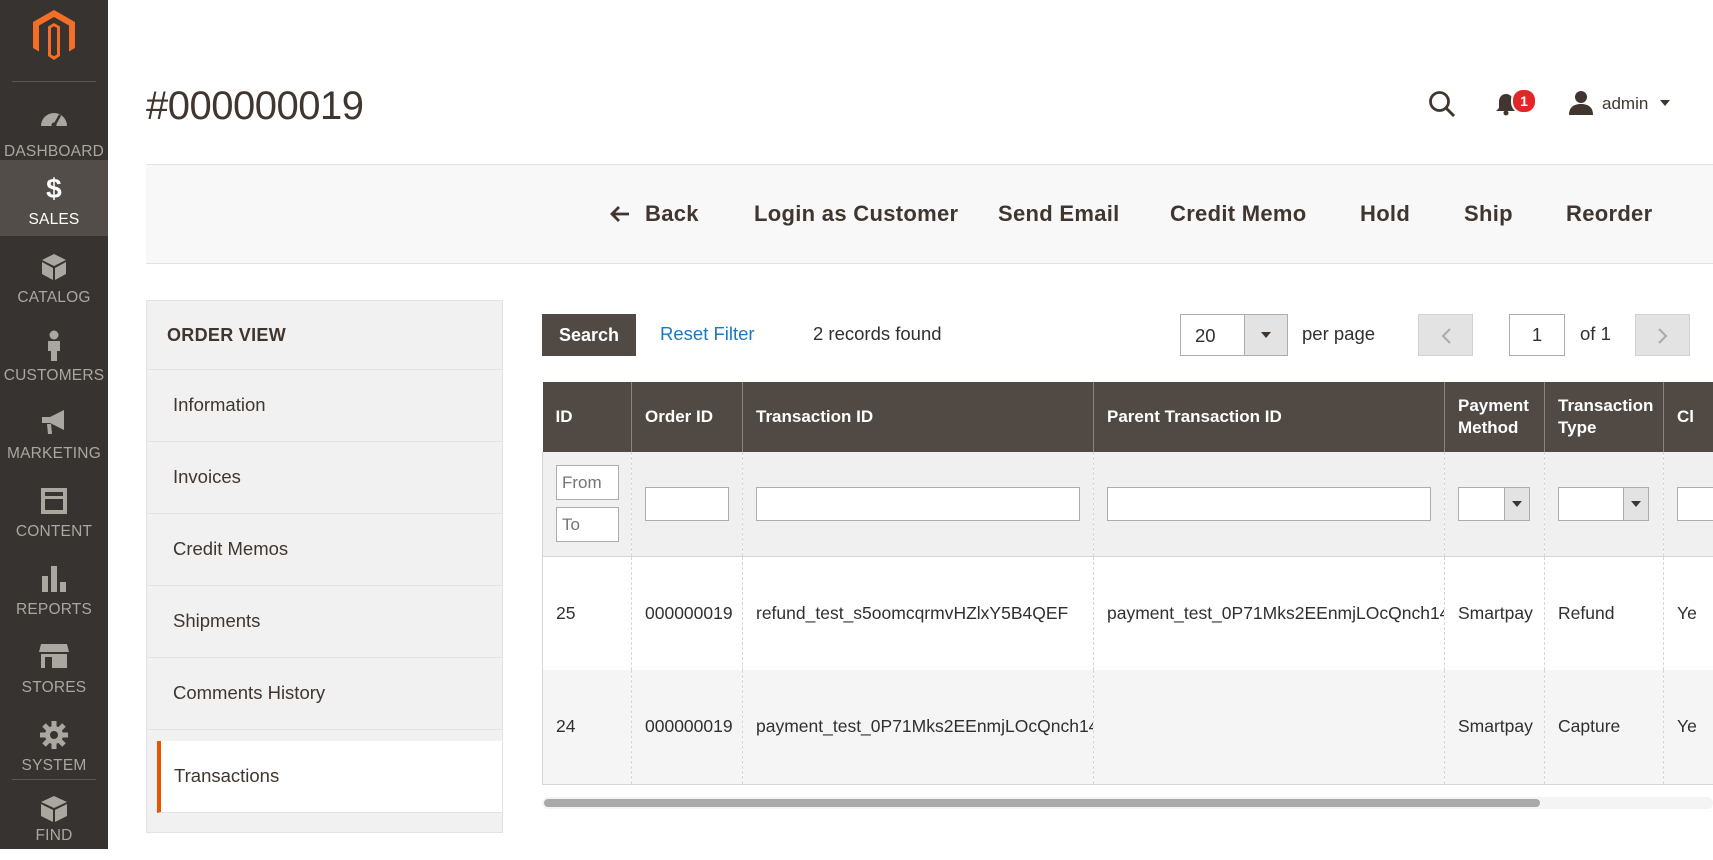 Image resolution: width=1713 pixels, height=860 pixels. What do you see at coordinates (1625, 104) in the screenshot?
I see `username: admin` at bounding box center [1625, 104].